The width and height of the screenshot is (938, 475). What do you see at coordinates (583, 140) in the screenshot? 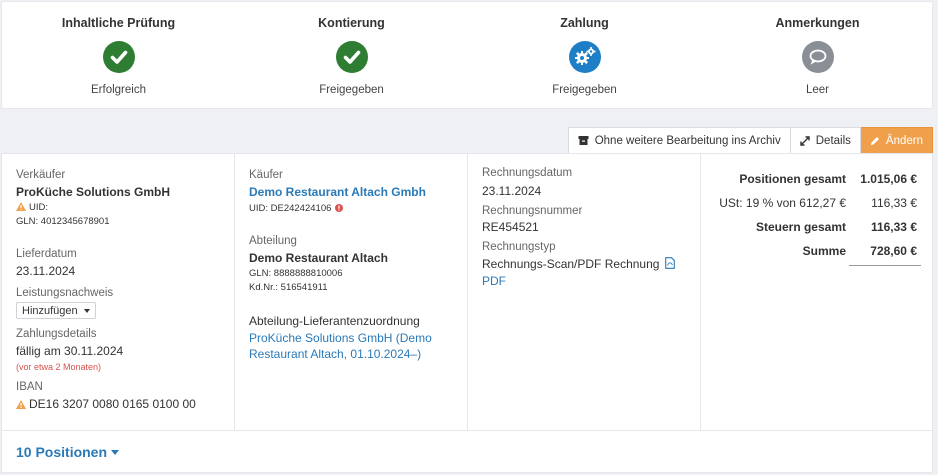
I see `archive-icon` at bounding box center [583, 140].